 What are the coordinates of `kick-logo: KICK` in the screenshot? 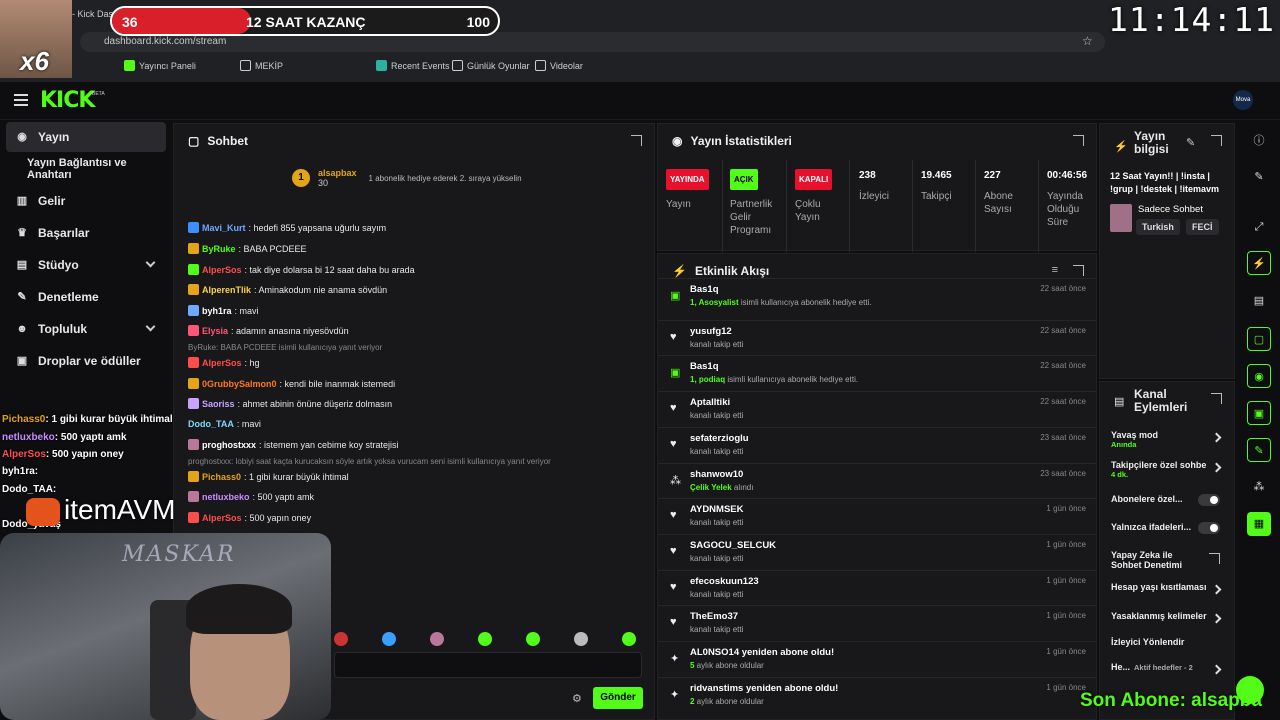 It's located at (67, 100).